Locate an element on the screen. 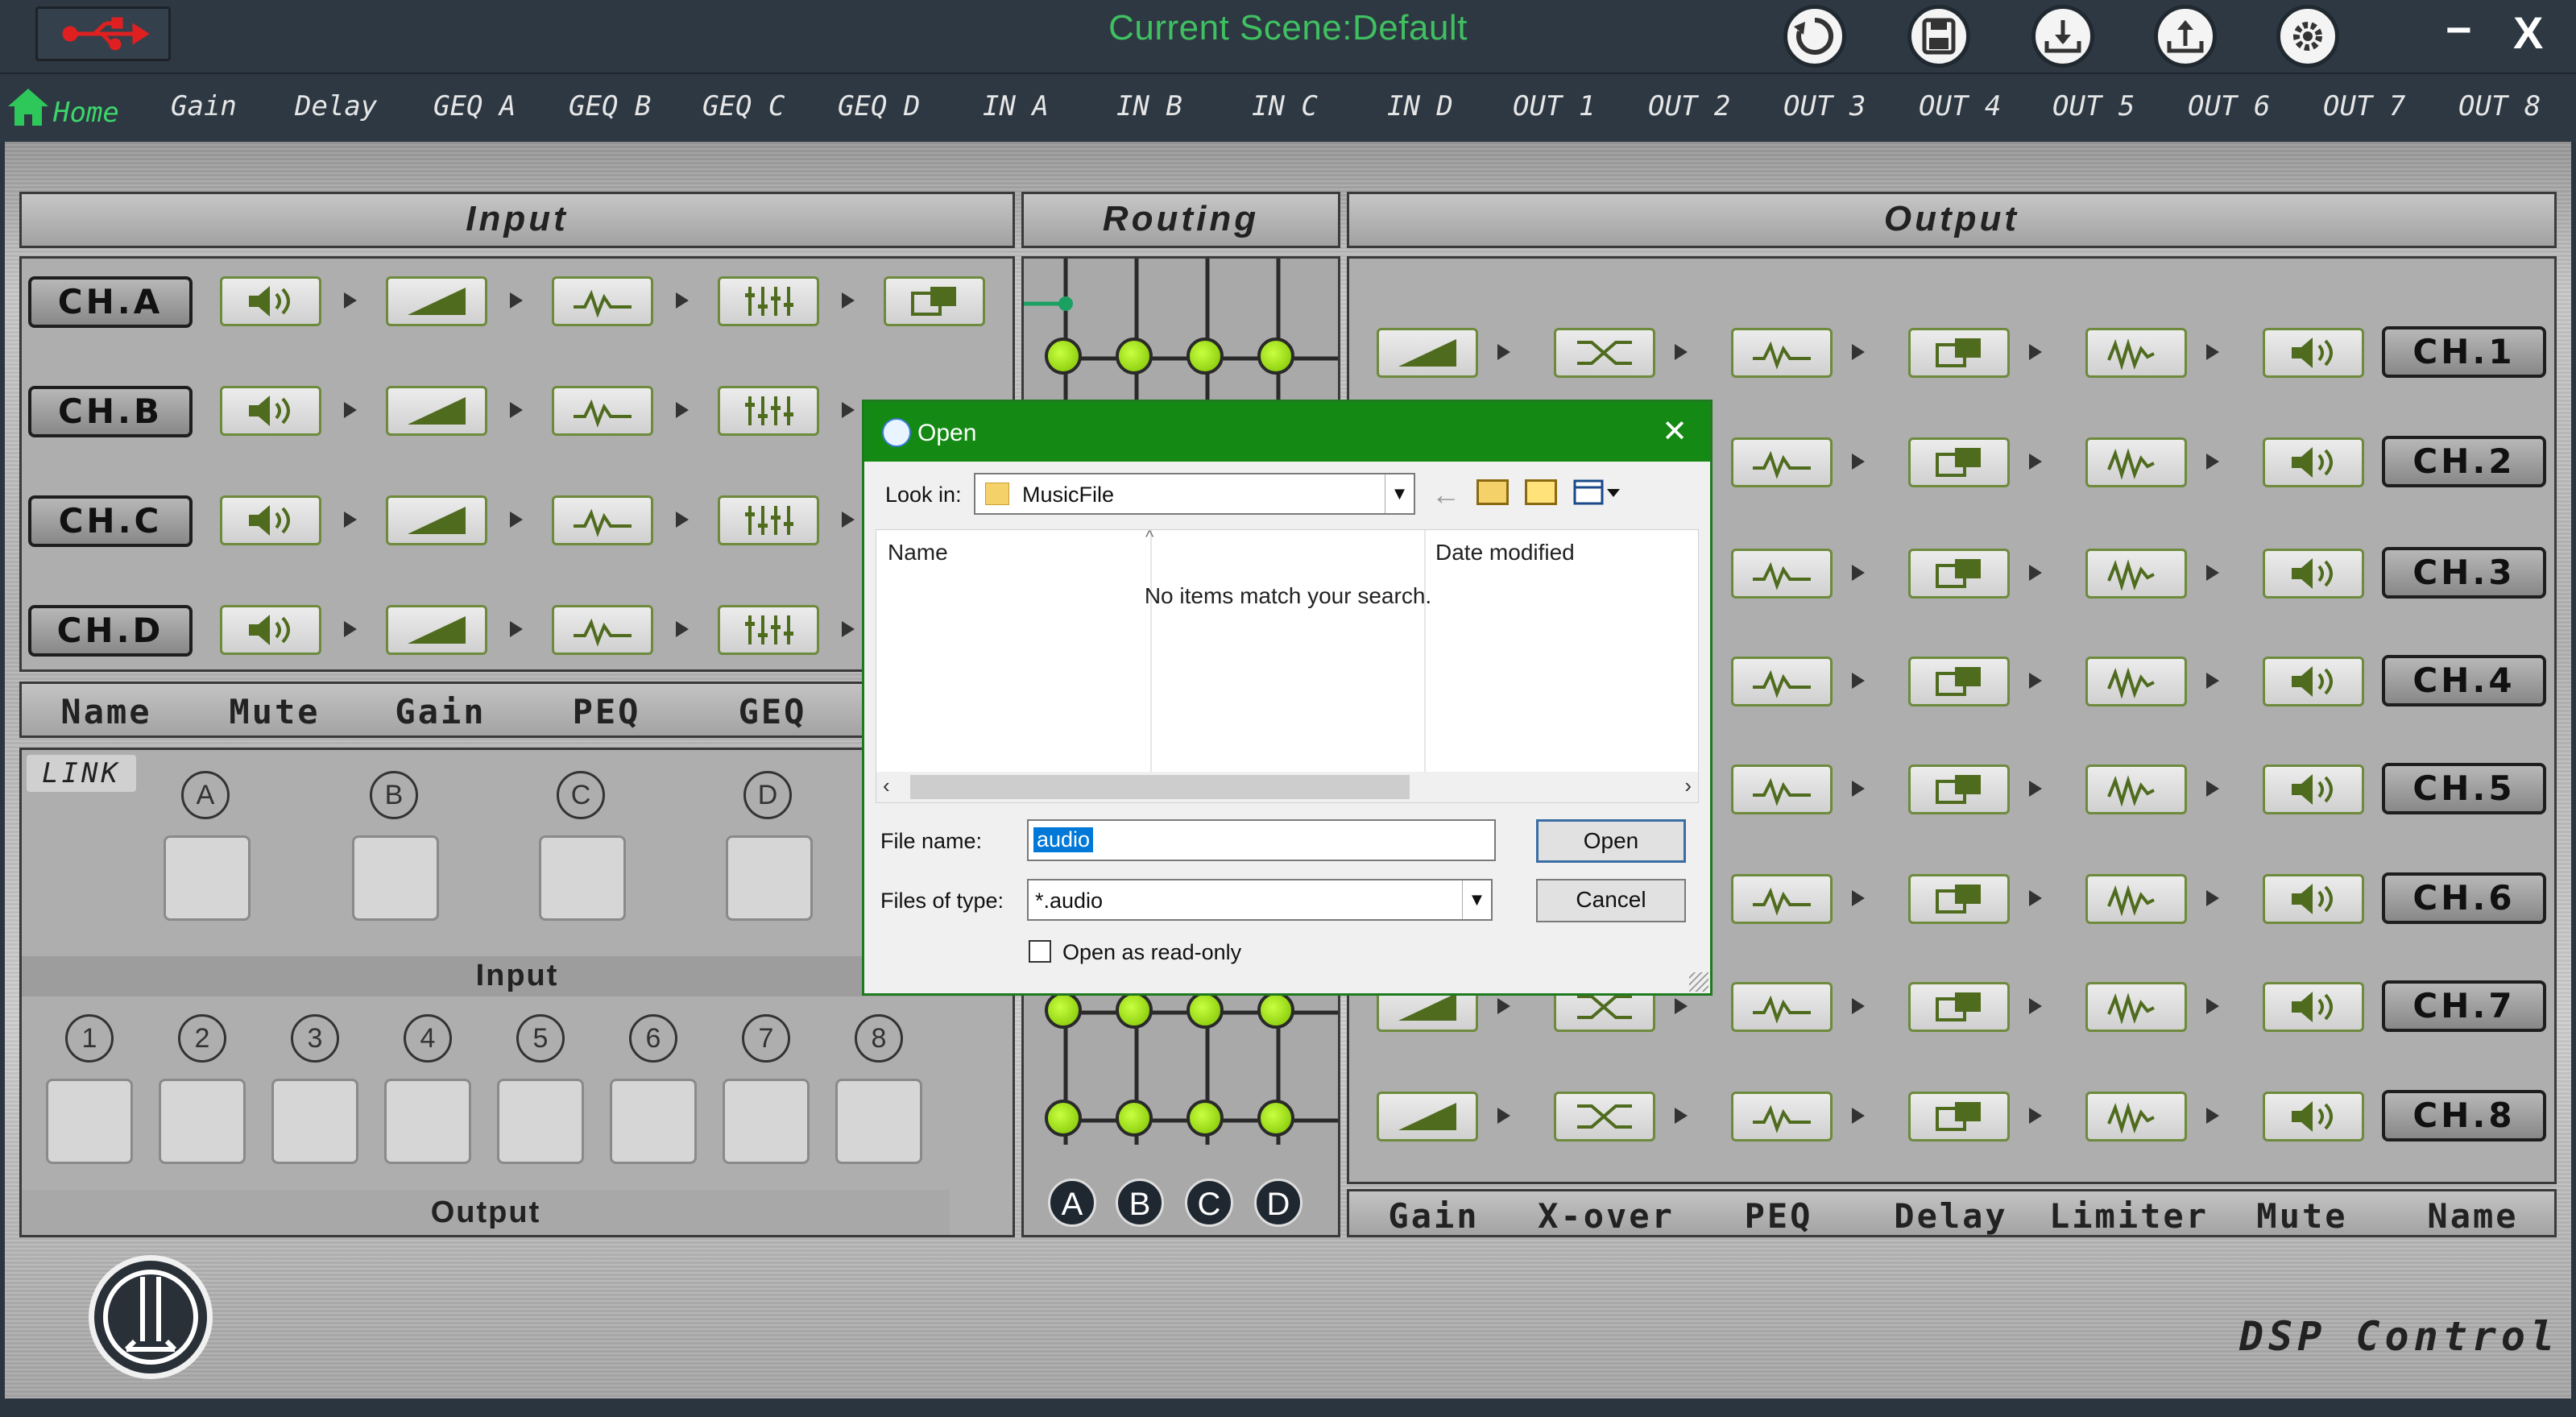 This screenshot has height=1417, width=2576. routing-input-d: D is located at coordinates (1278, 1203).